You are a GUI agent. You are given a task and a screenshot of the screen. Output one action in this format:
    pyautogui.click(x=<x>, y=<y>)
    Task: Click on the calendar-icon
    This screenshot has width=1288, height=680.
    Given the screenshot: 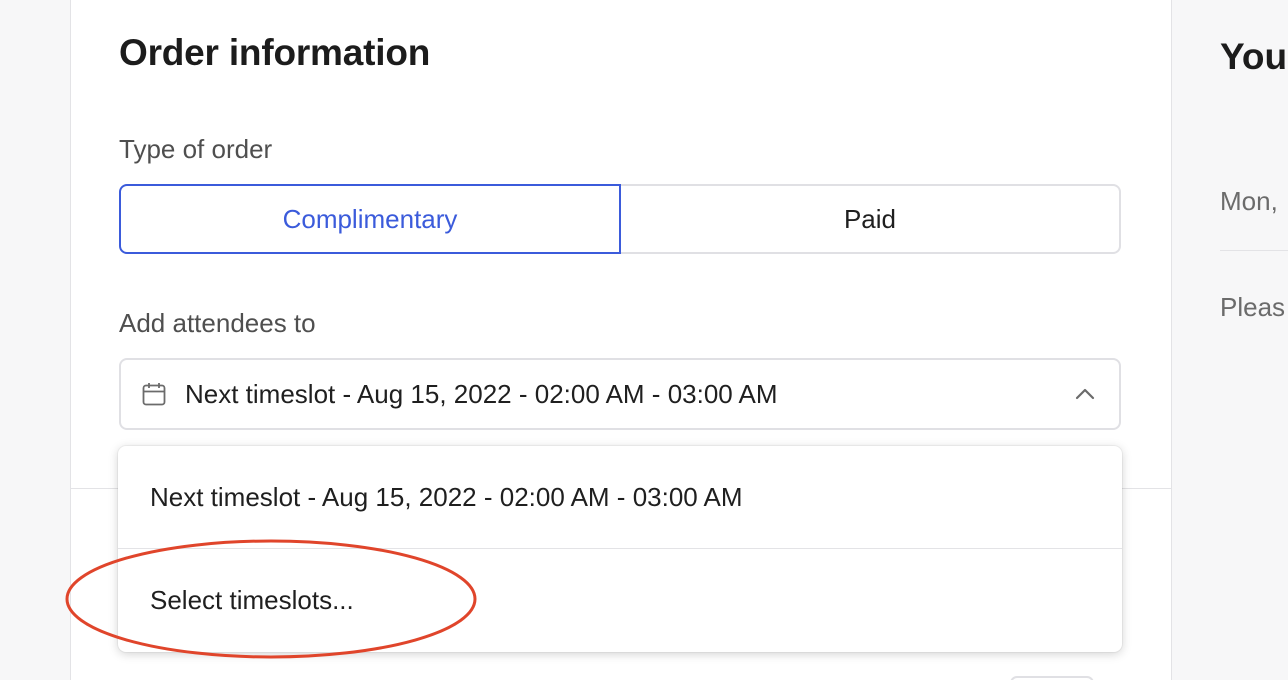 What is the action you would take?
    pyautogui.click(x=154, y=394)
    